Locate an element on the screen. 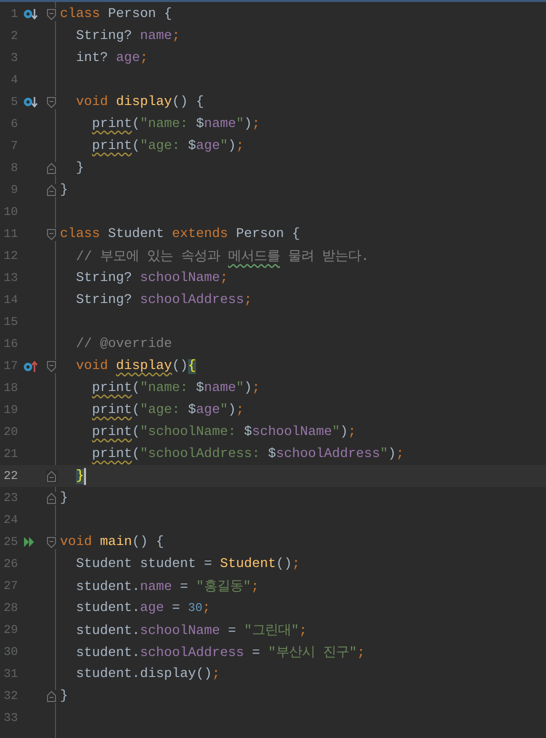  code-line: student.display(); is located at coordinates (147, 674).